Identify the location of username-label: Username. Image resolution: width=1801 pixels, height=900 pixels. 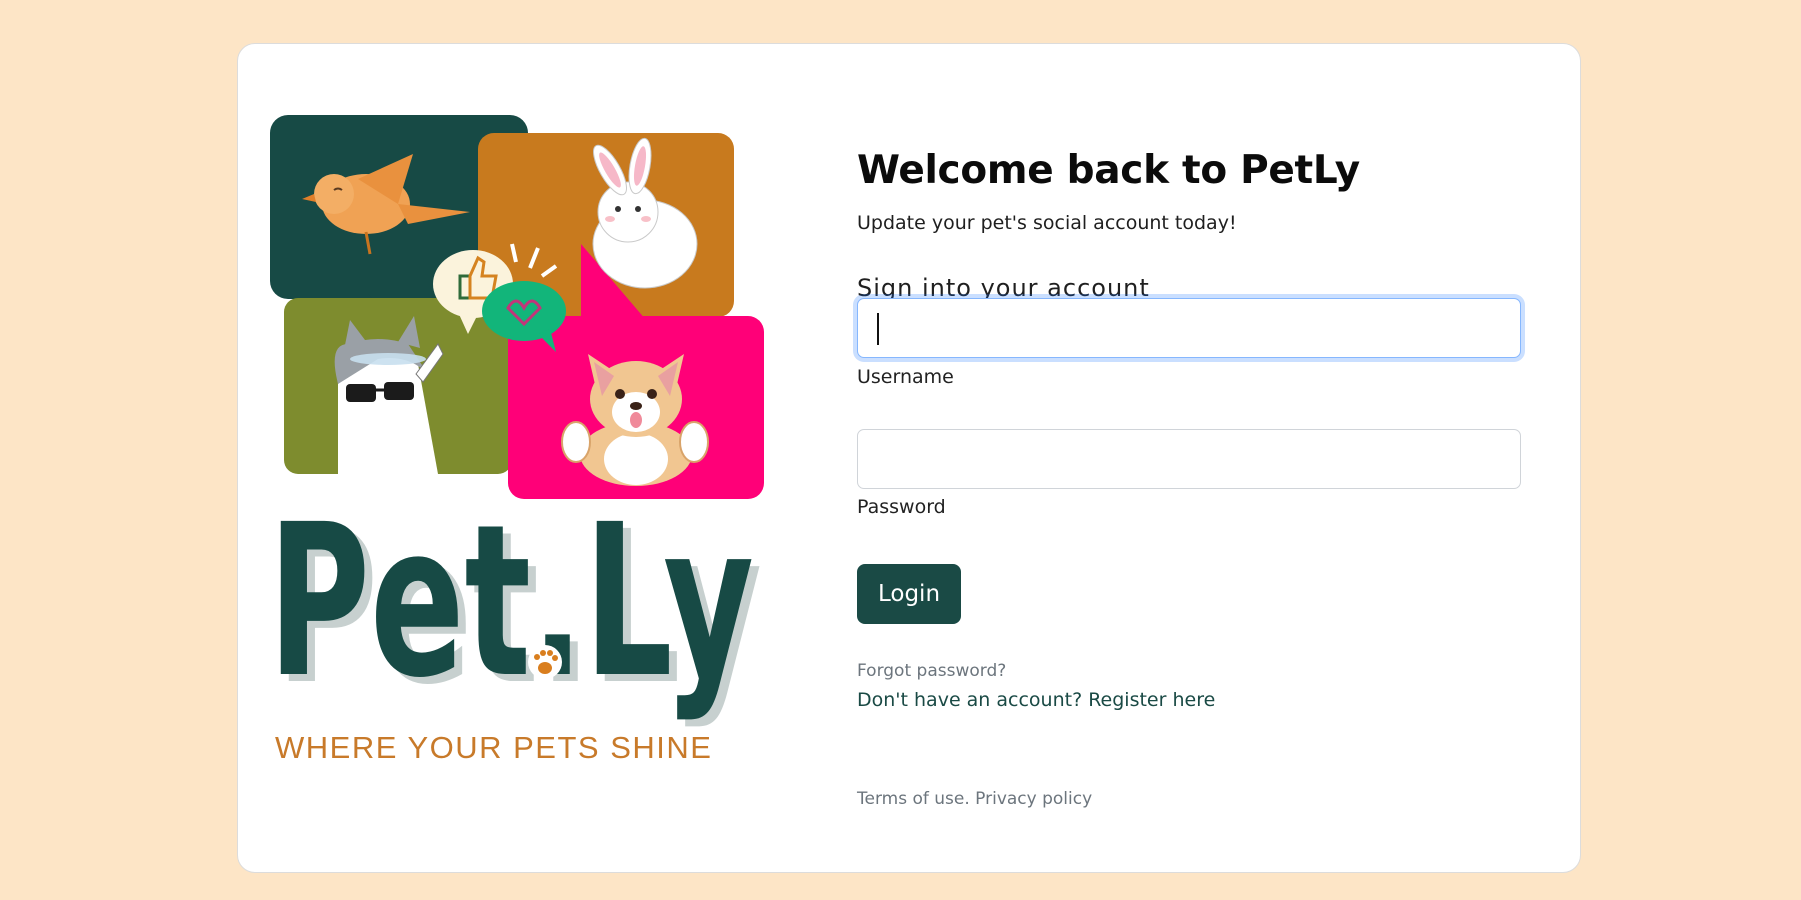
(905, 377).